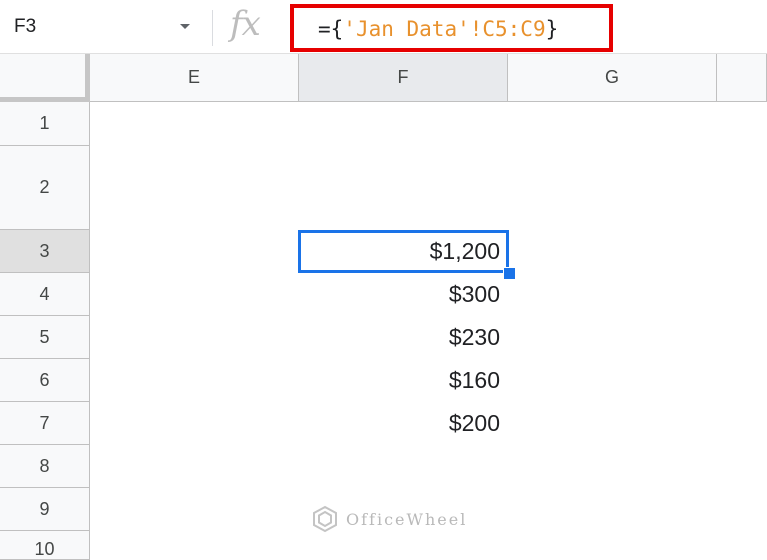 Image resolution: width=767 pixels, height=560 pixels. I want to click on formula-bar: F3 fx ={'Jan Data'!C5:C9}, so click(383, 27).